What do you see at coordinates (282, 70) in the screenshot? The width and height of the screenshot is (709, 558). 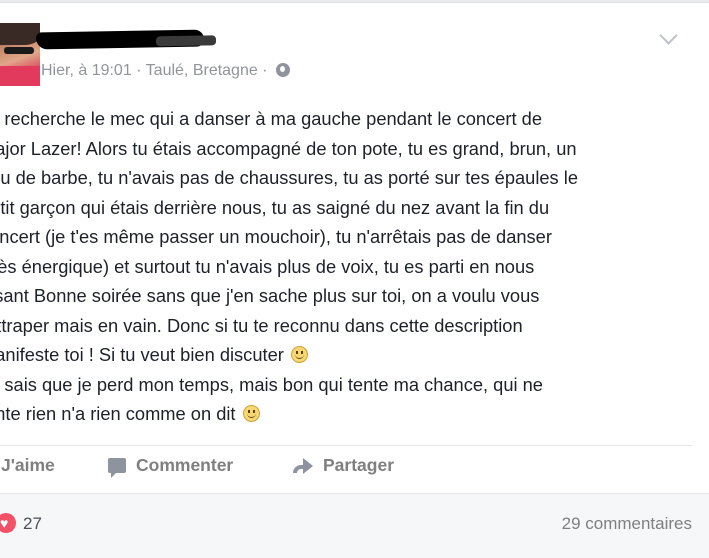 I see `globe-icon` at bounding box center [282, 70].